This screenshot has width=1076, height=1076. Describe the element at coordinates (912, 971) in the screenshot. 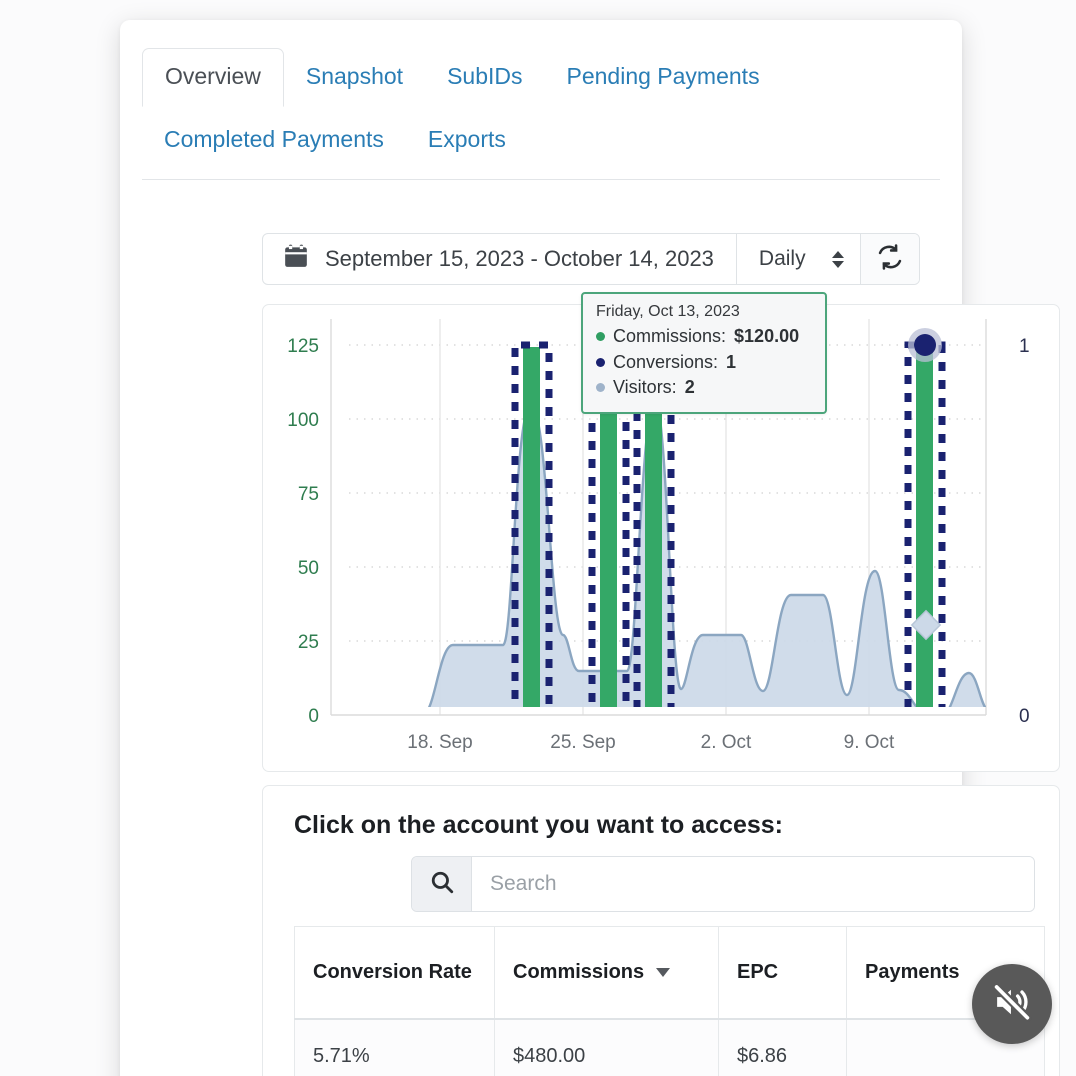

I see `col-payments-label: Payments` at that location.